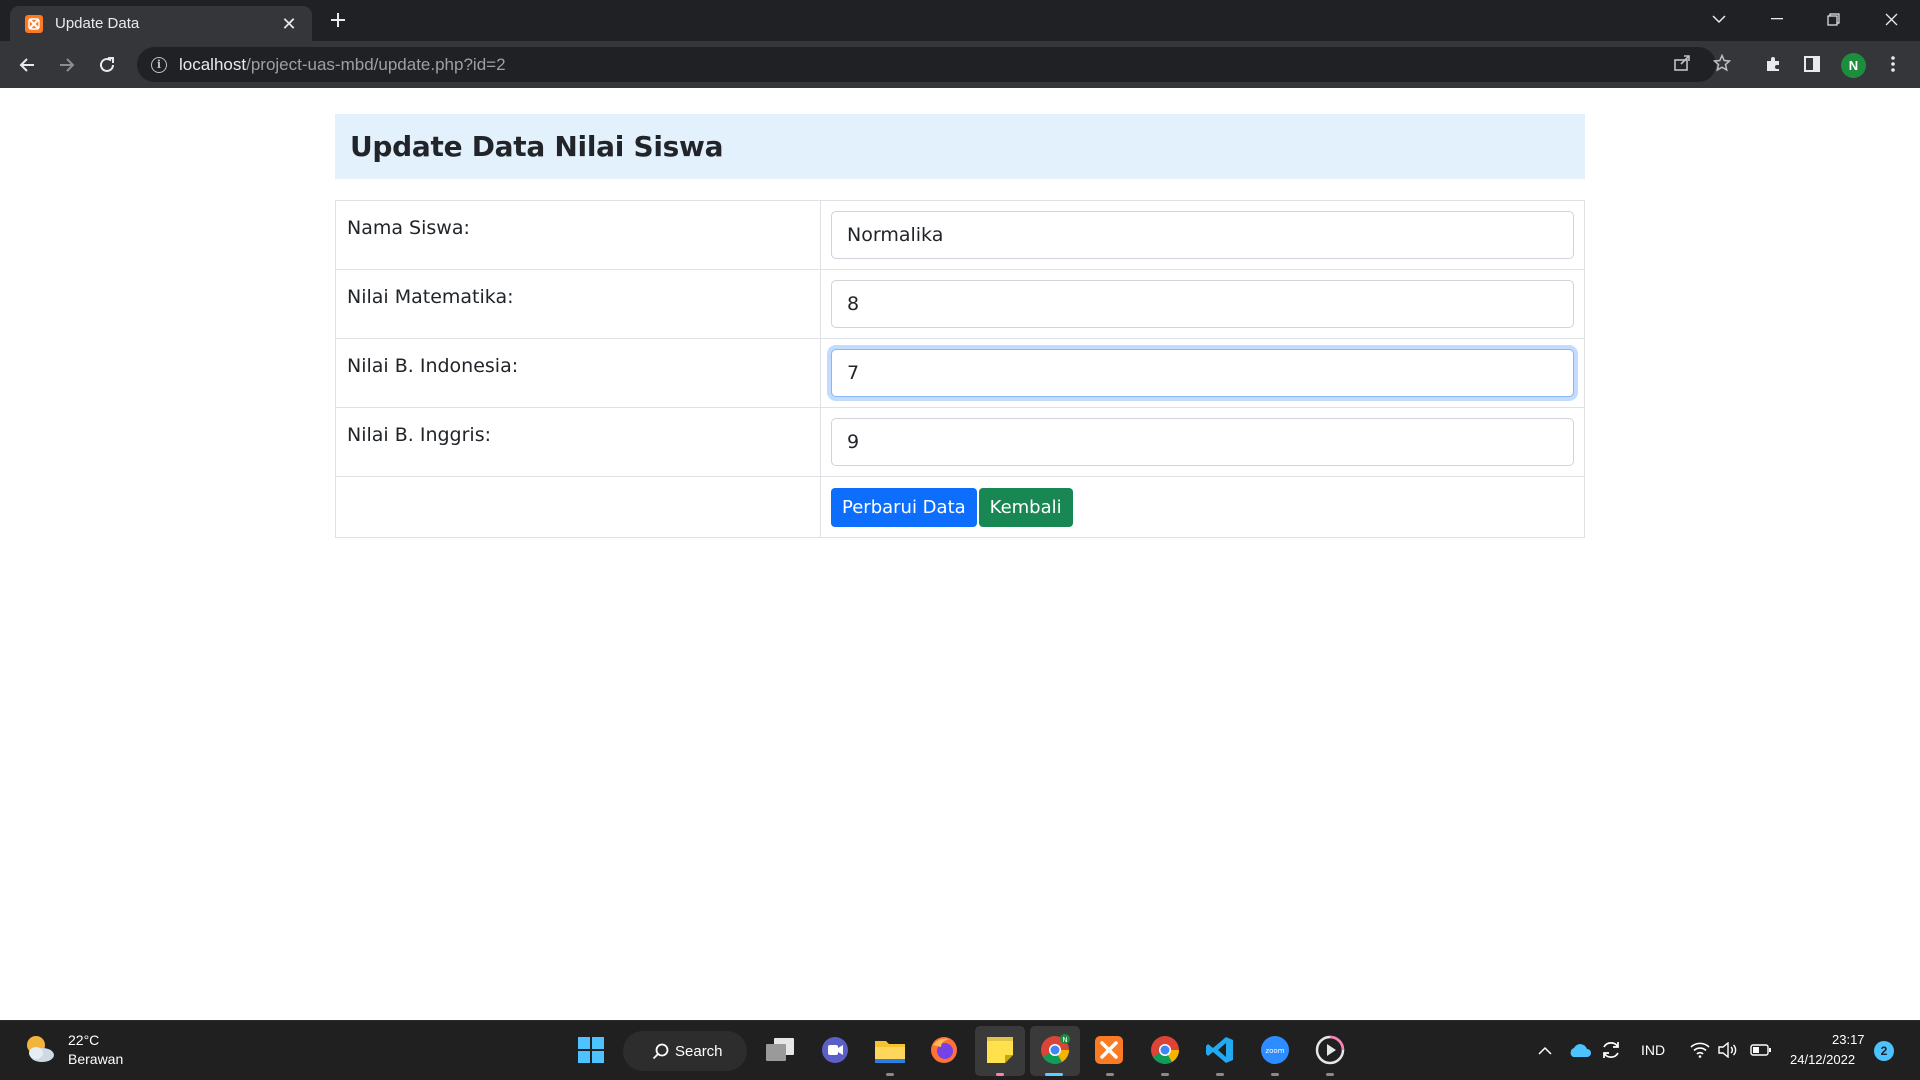  What do you see at coordinates (376, 64) in the screenshot?
I see `url-path: /project-uas-mbd/update.php?id=2` at bounding box center [376, 64].